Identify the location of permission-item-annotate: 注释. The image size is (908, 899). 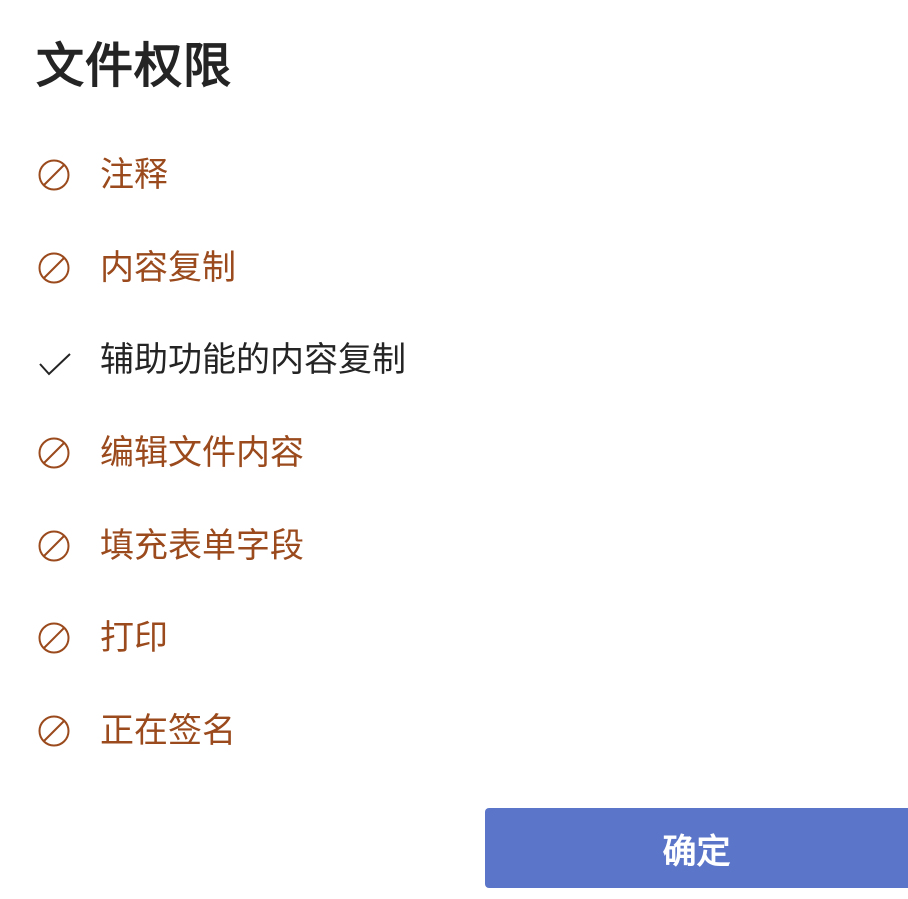
(102, 175).